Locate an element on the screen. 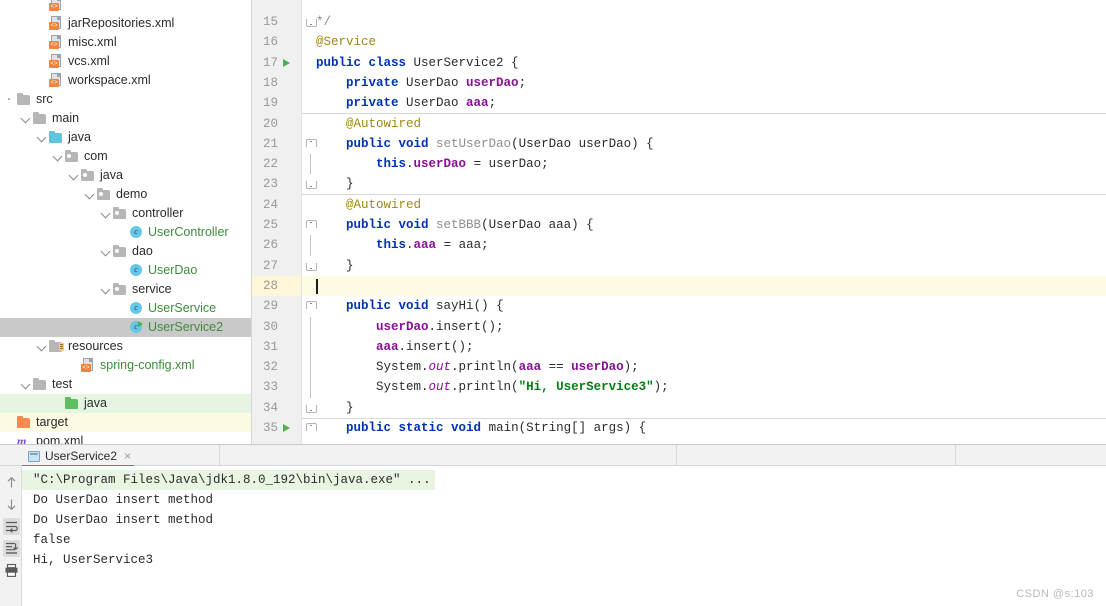 This screenshot has width=1106, height=606. editor-line: 32 System.out.println(aaa == userDao); is located at coordinates (679, 367).